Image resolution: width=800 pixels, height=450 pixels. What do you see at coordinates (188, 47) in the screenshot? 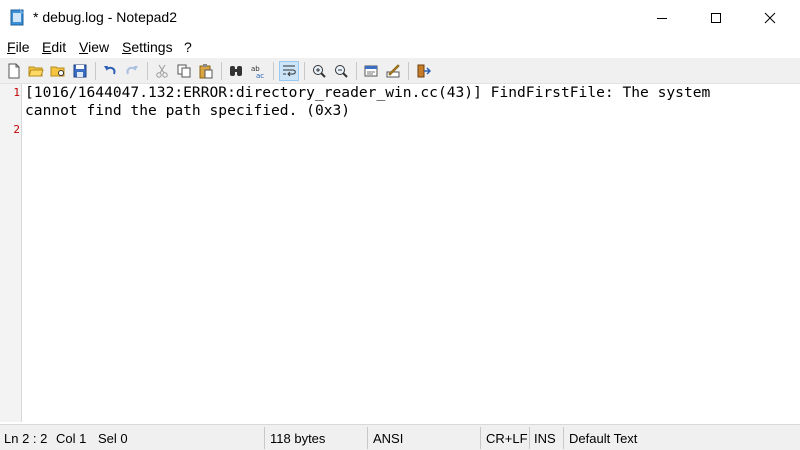
I see `menu-help: ?` at bounding box center [188, 47].